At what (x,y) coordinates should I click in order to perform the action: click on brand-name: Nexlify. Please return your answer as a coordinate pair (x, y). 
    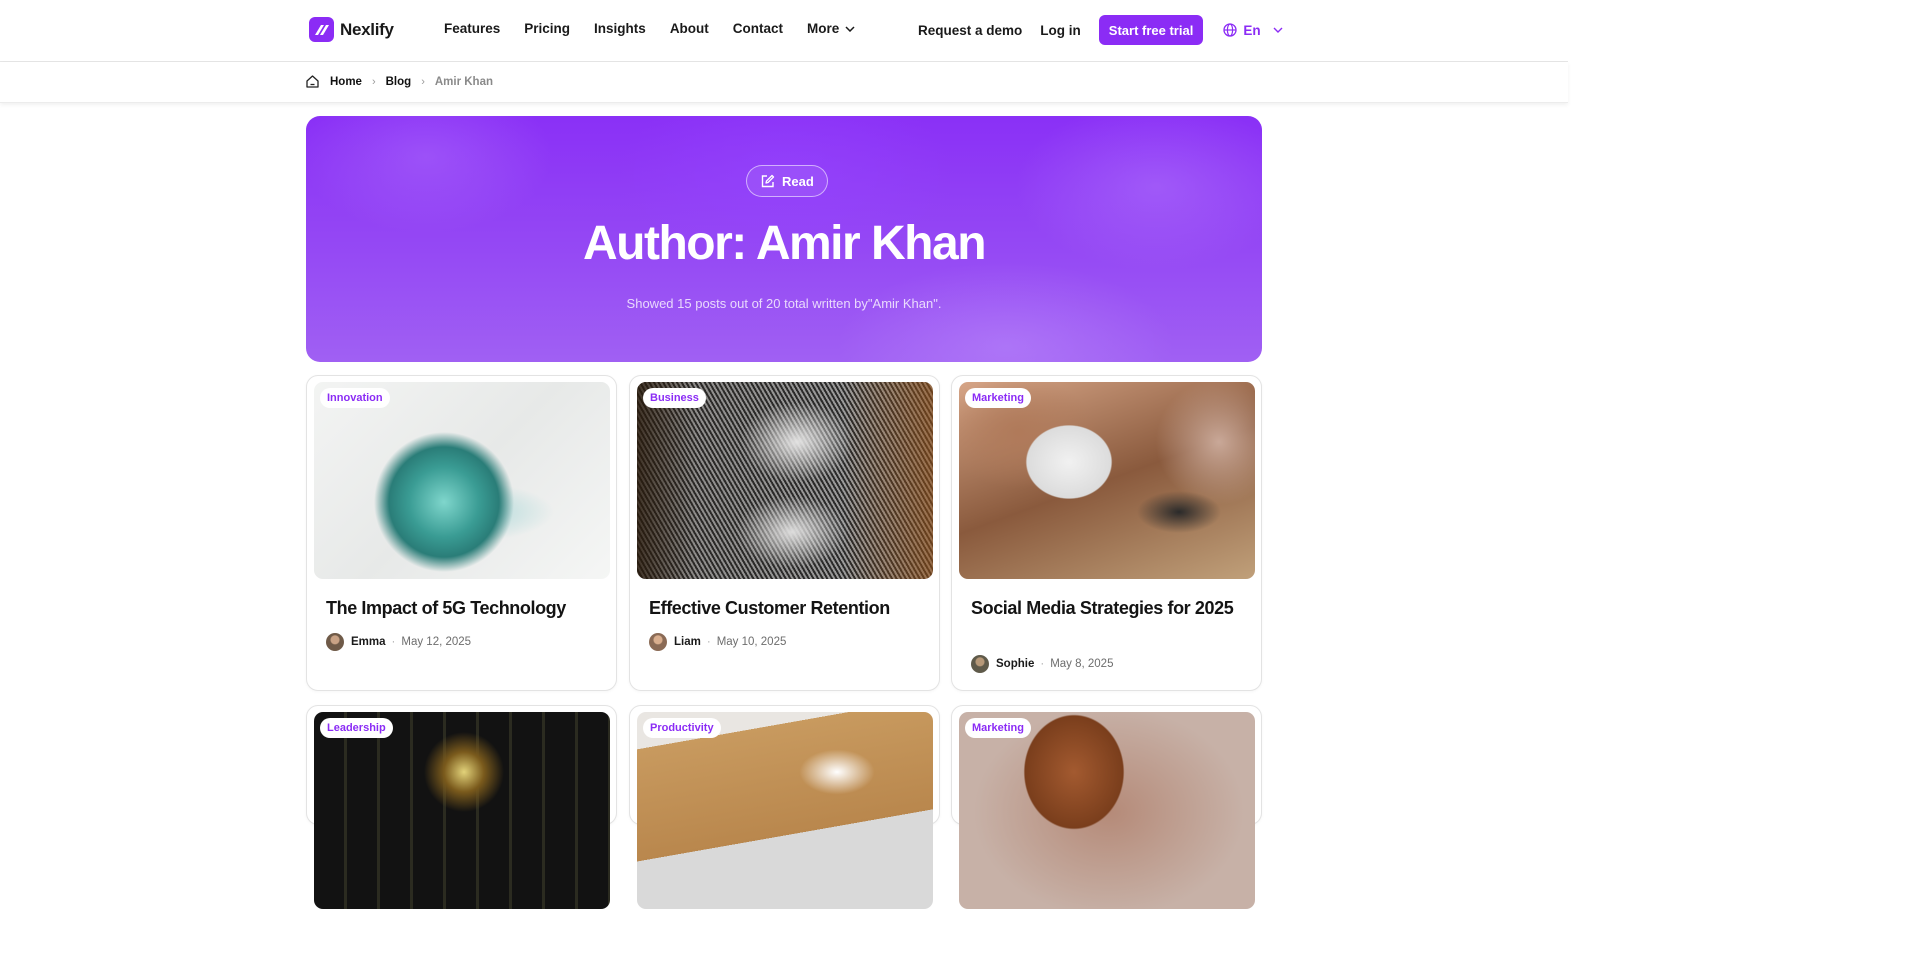
    Looking at the image, I should click on (367, 29).